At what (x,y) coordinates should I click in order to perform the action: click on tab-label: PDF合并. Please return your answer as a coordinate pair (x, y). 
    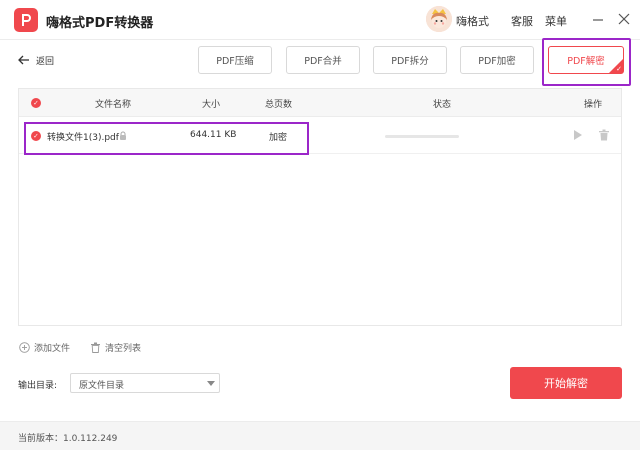
    Looking at the image, I should click on (323, 61).